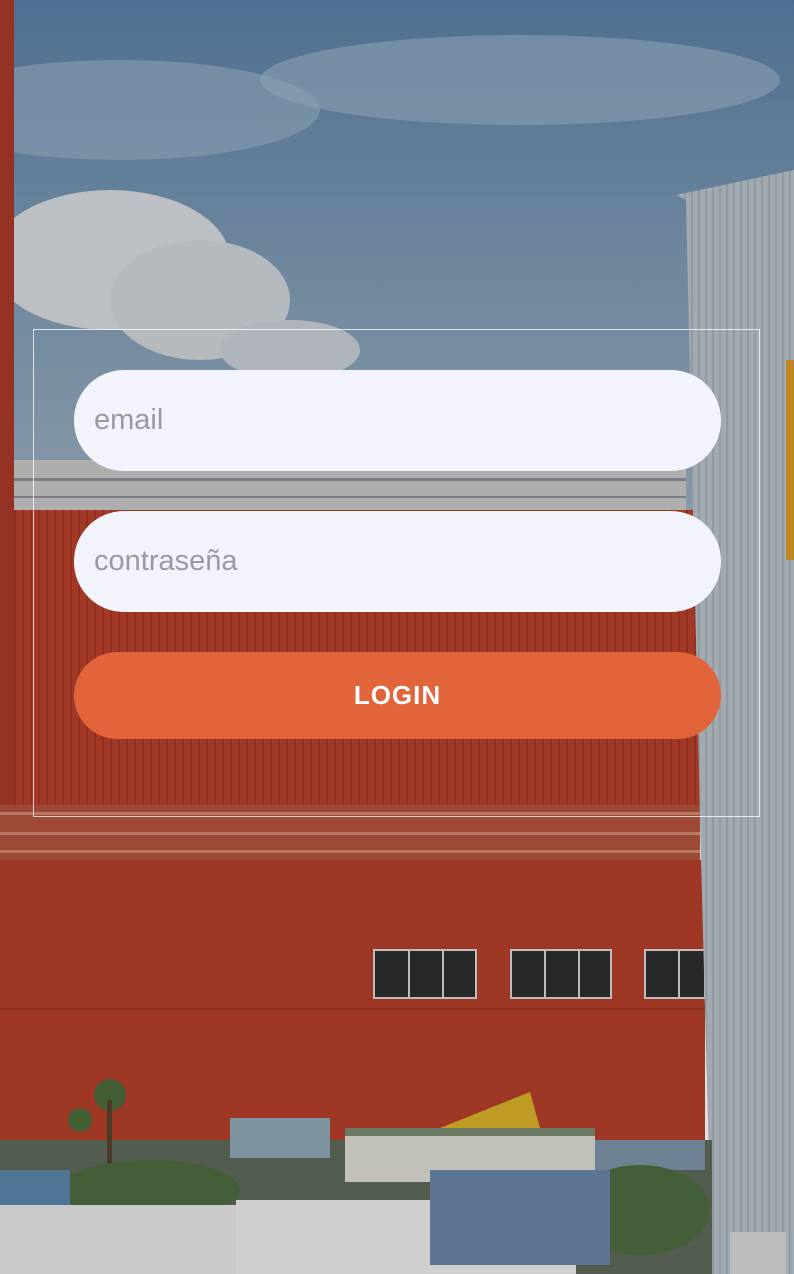 The image size is (794, 1274). Describe the element at coordinates (397, 561) in the screenshot. I see `password-field` at that location.